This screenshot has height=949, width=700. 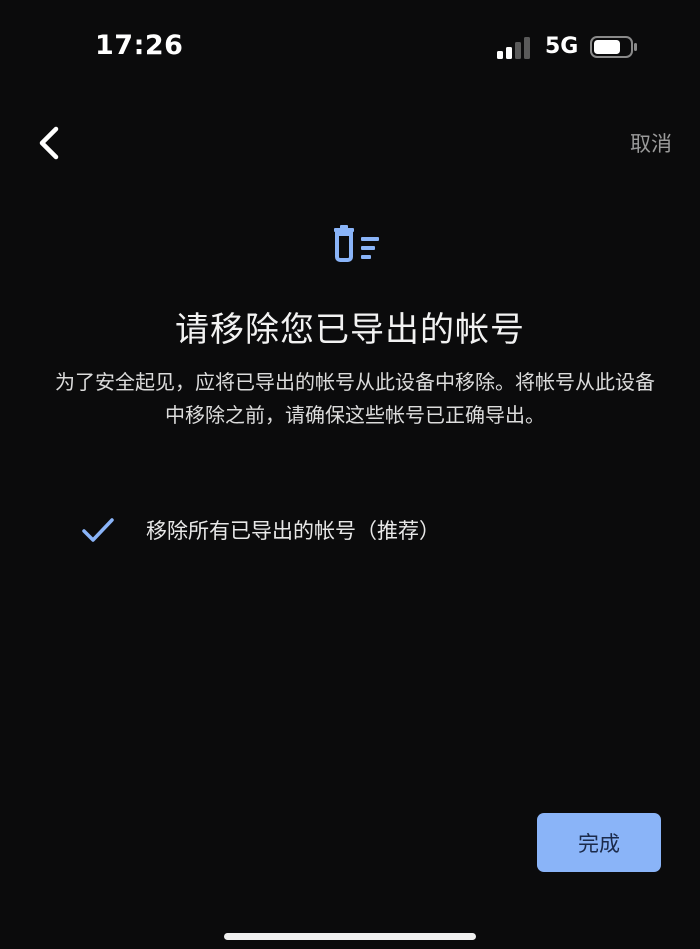 I want to click on remove-exported-accounts-option: 移除所有已导出的帐号（推荐）, so click(x=360, y=530).